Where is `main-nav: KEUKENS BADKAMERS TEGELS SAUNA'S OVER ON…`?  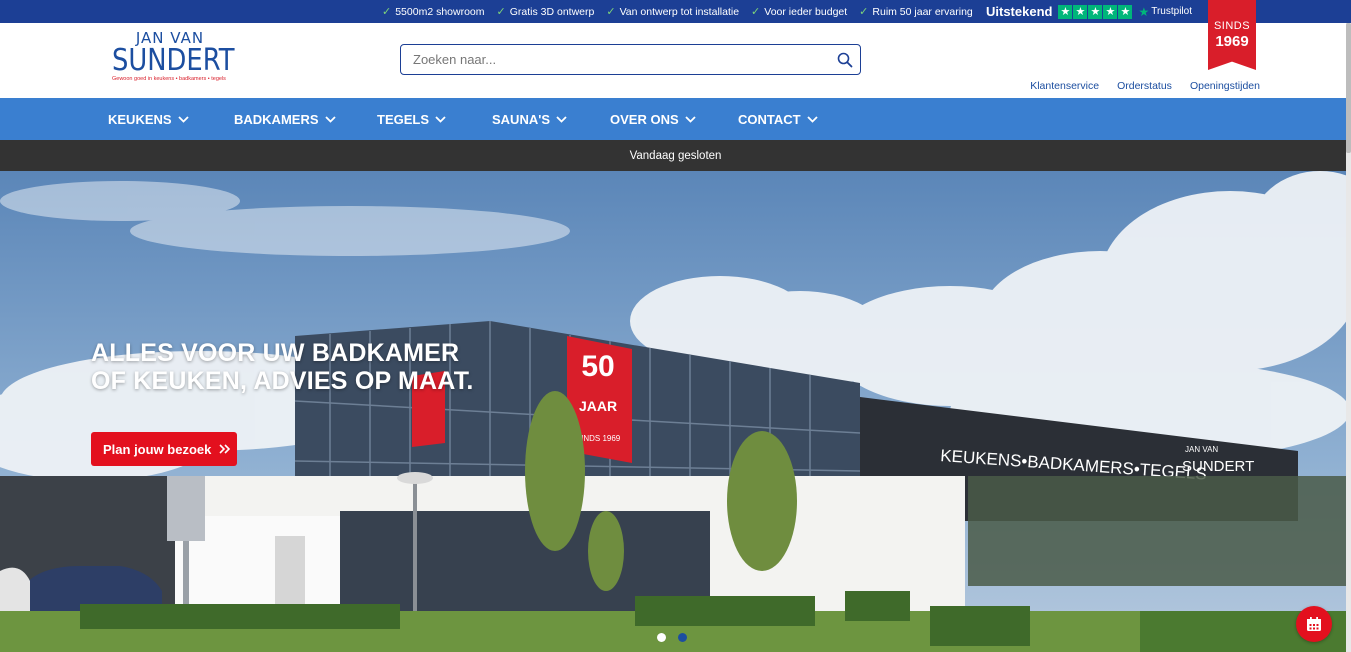 main-nav: KEUKENS BADKAMERS TEGELS SAUNA'S OVER ON… is located at coordinates (675, 119).